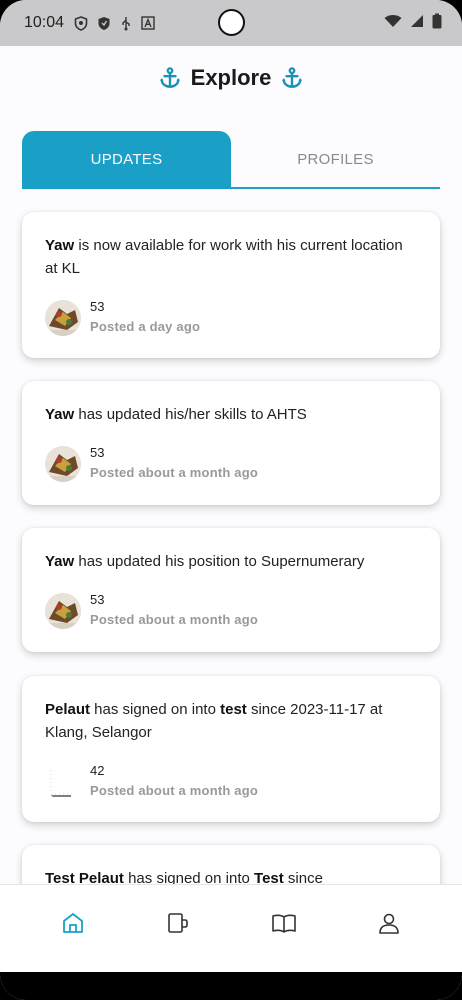  I want to click on privacy-icon, so click(104, 23).